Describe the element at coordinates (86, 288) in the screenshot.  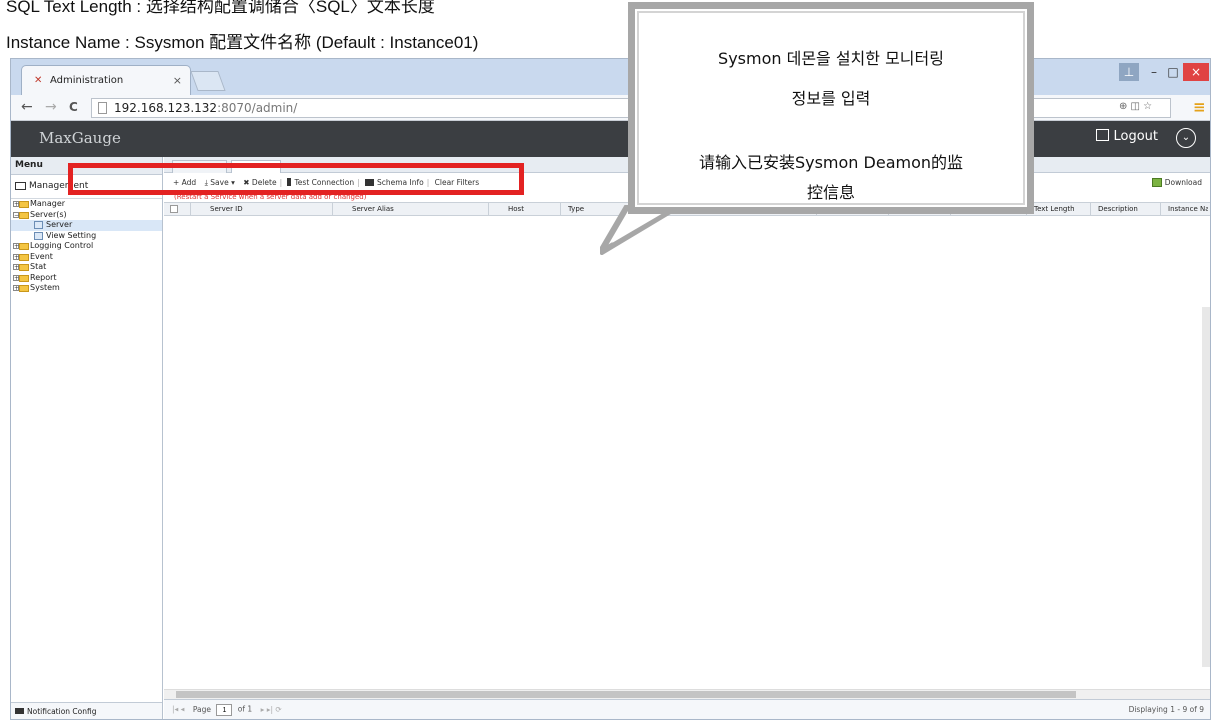
I see `tree-item-system: + System` at that location.